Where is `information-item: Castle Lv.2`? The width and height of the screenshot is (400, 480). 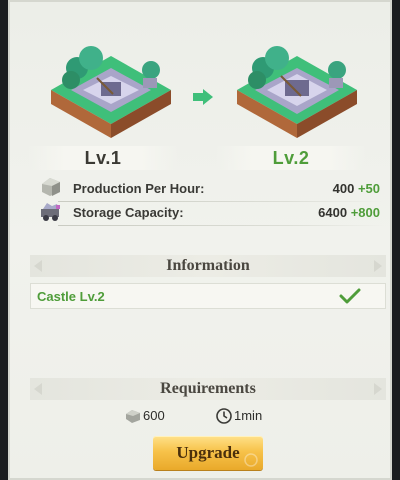
information-item: Castle Lv.2 is located at coordinates (208, 296).